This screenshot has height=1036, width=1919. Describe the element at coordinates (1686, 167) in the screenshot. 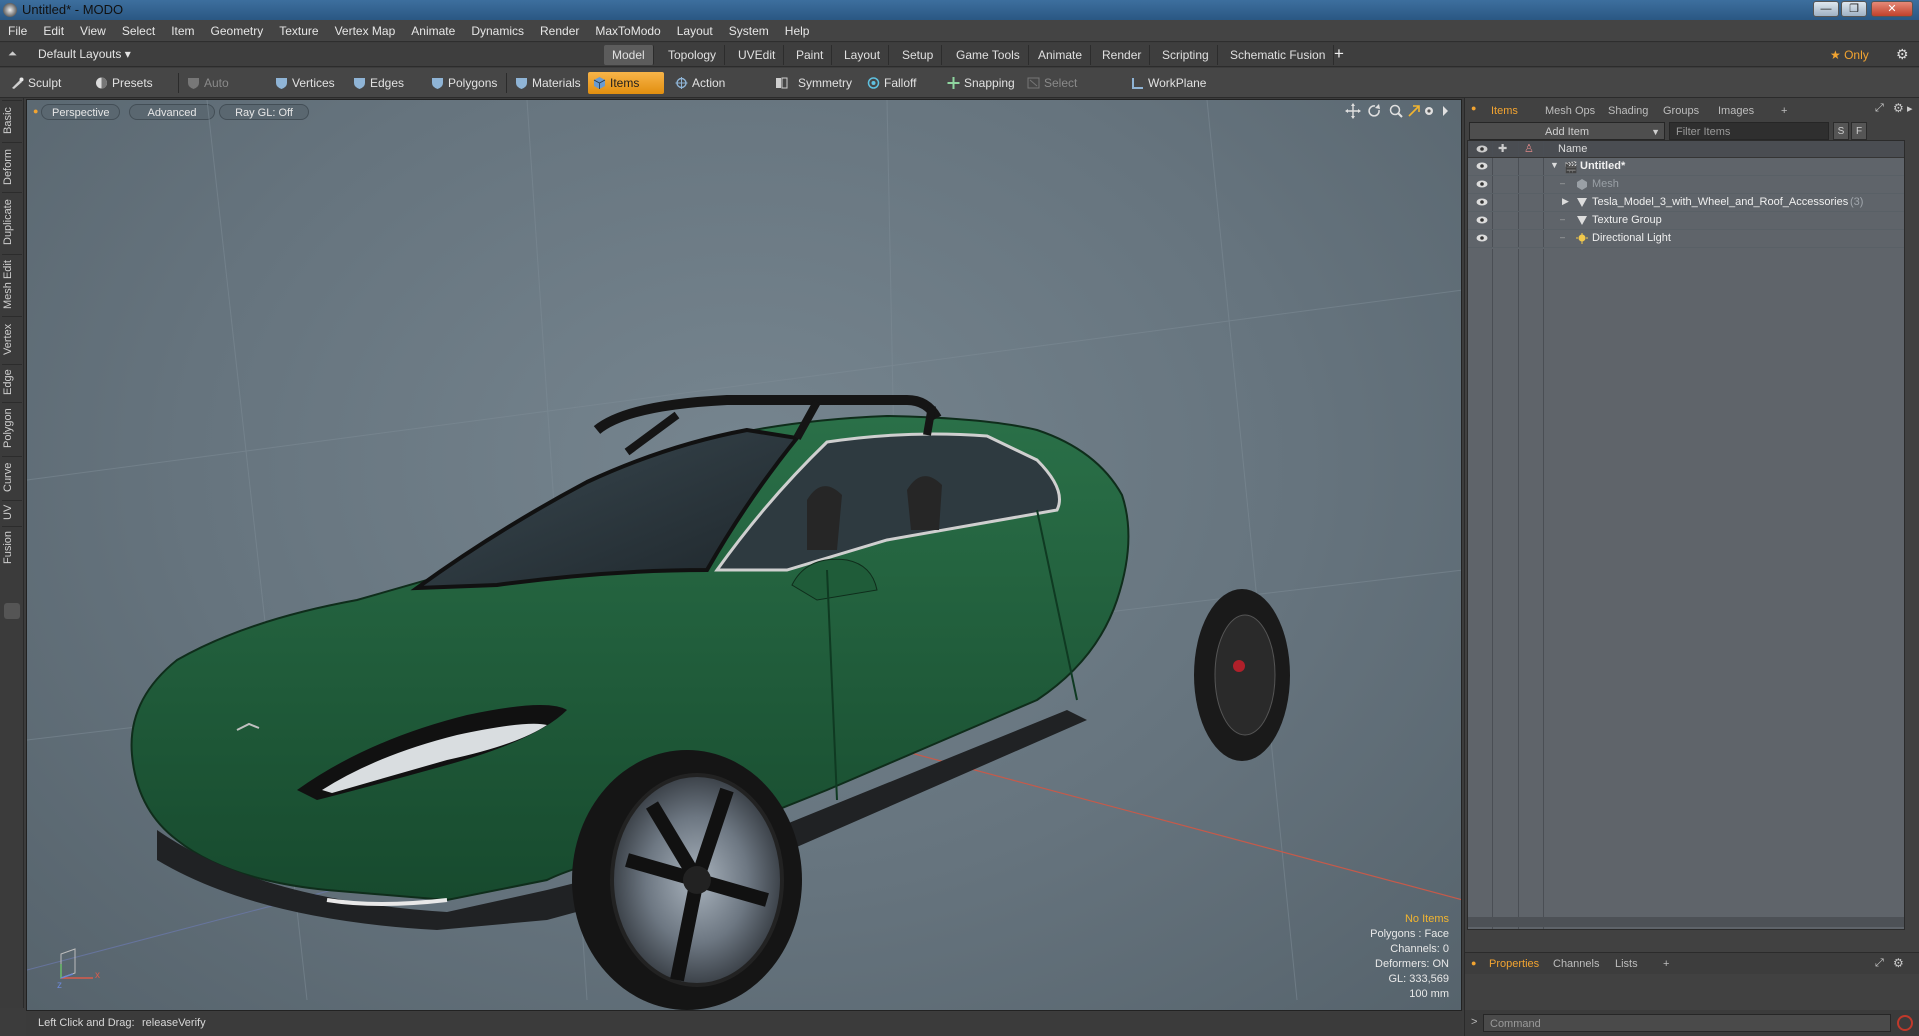

I see `list-item-untitled: ▼ 🎬 Untitled*` at that location.